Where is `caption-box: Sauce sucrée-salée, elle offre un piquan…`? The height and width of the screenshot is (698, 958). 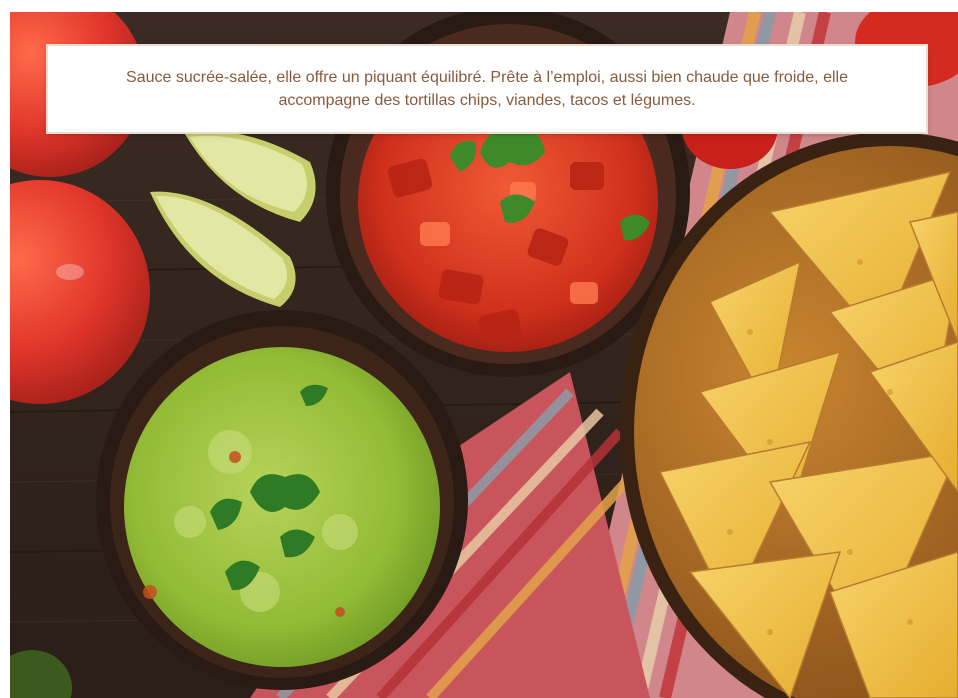
caption-box: Sauce sucrée-salée, elle offre un piquan… is located at coordinates (487, 89).